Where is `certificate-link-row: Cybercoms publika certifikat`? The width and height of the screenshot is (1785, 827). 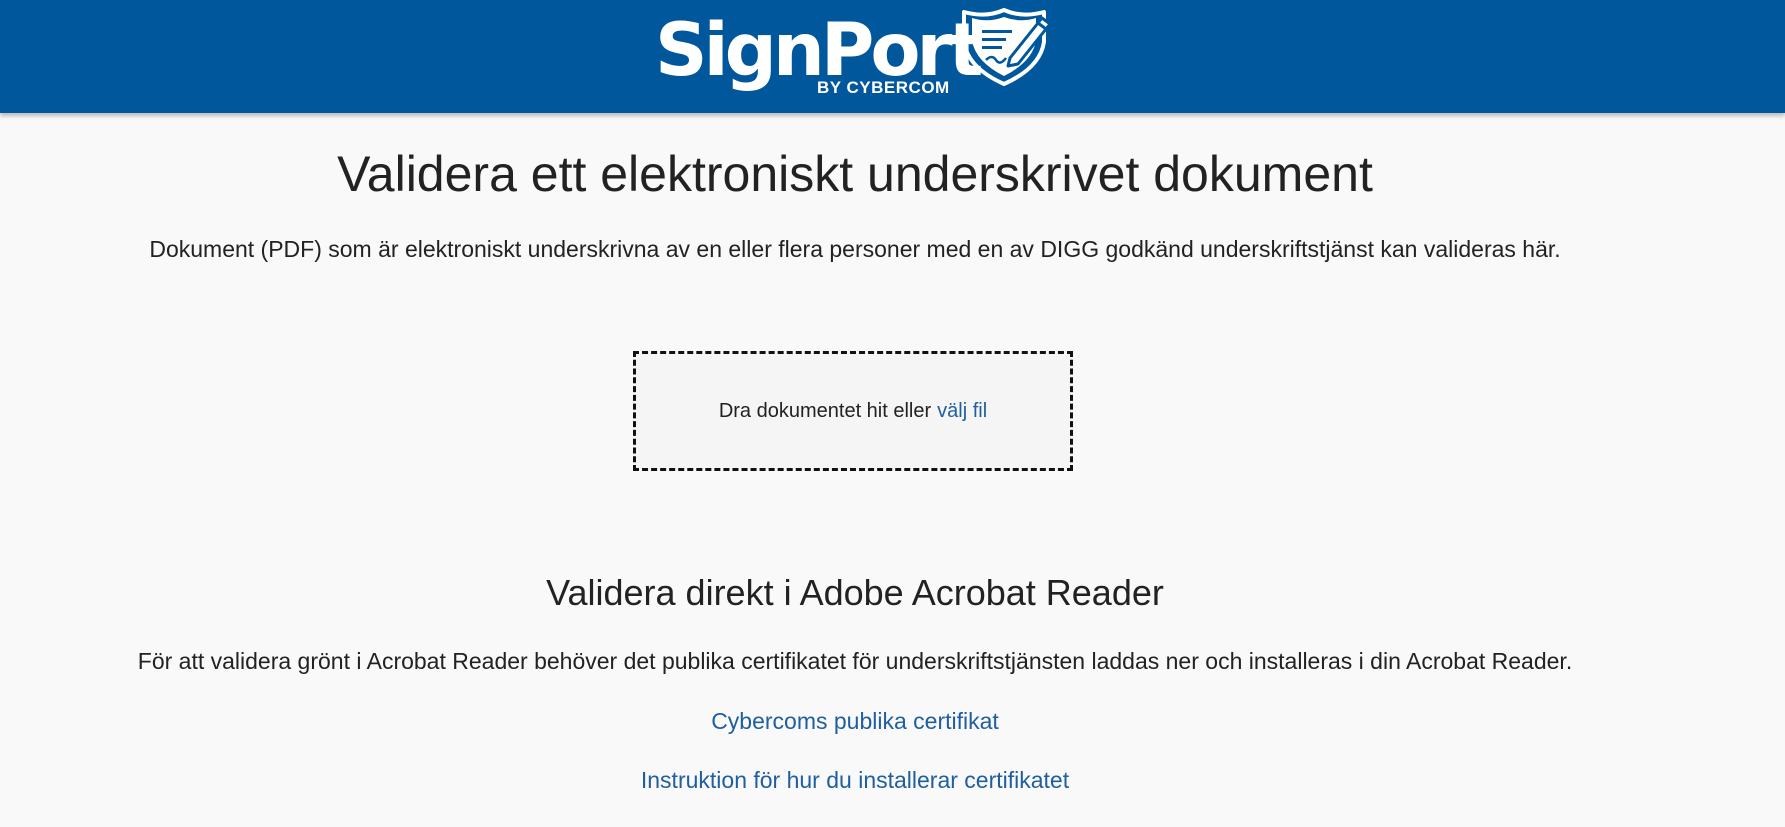 certificate-link-row: Cybercoms publika certifikat is located at coordinates (855, 721).